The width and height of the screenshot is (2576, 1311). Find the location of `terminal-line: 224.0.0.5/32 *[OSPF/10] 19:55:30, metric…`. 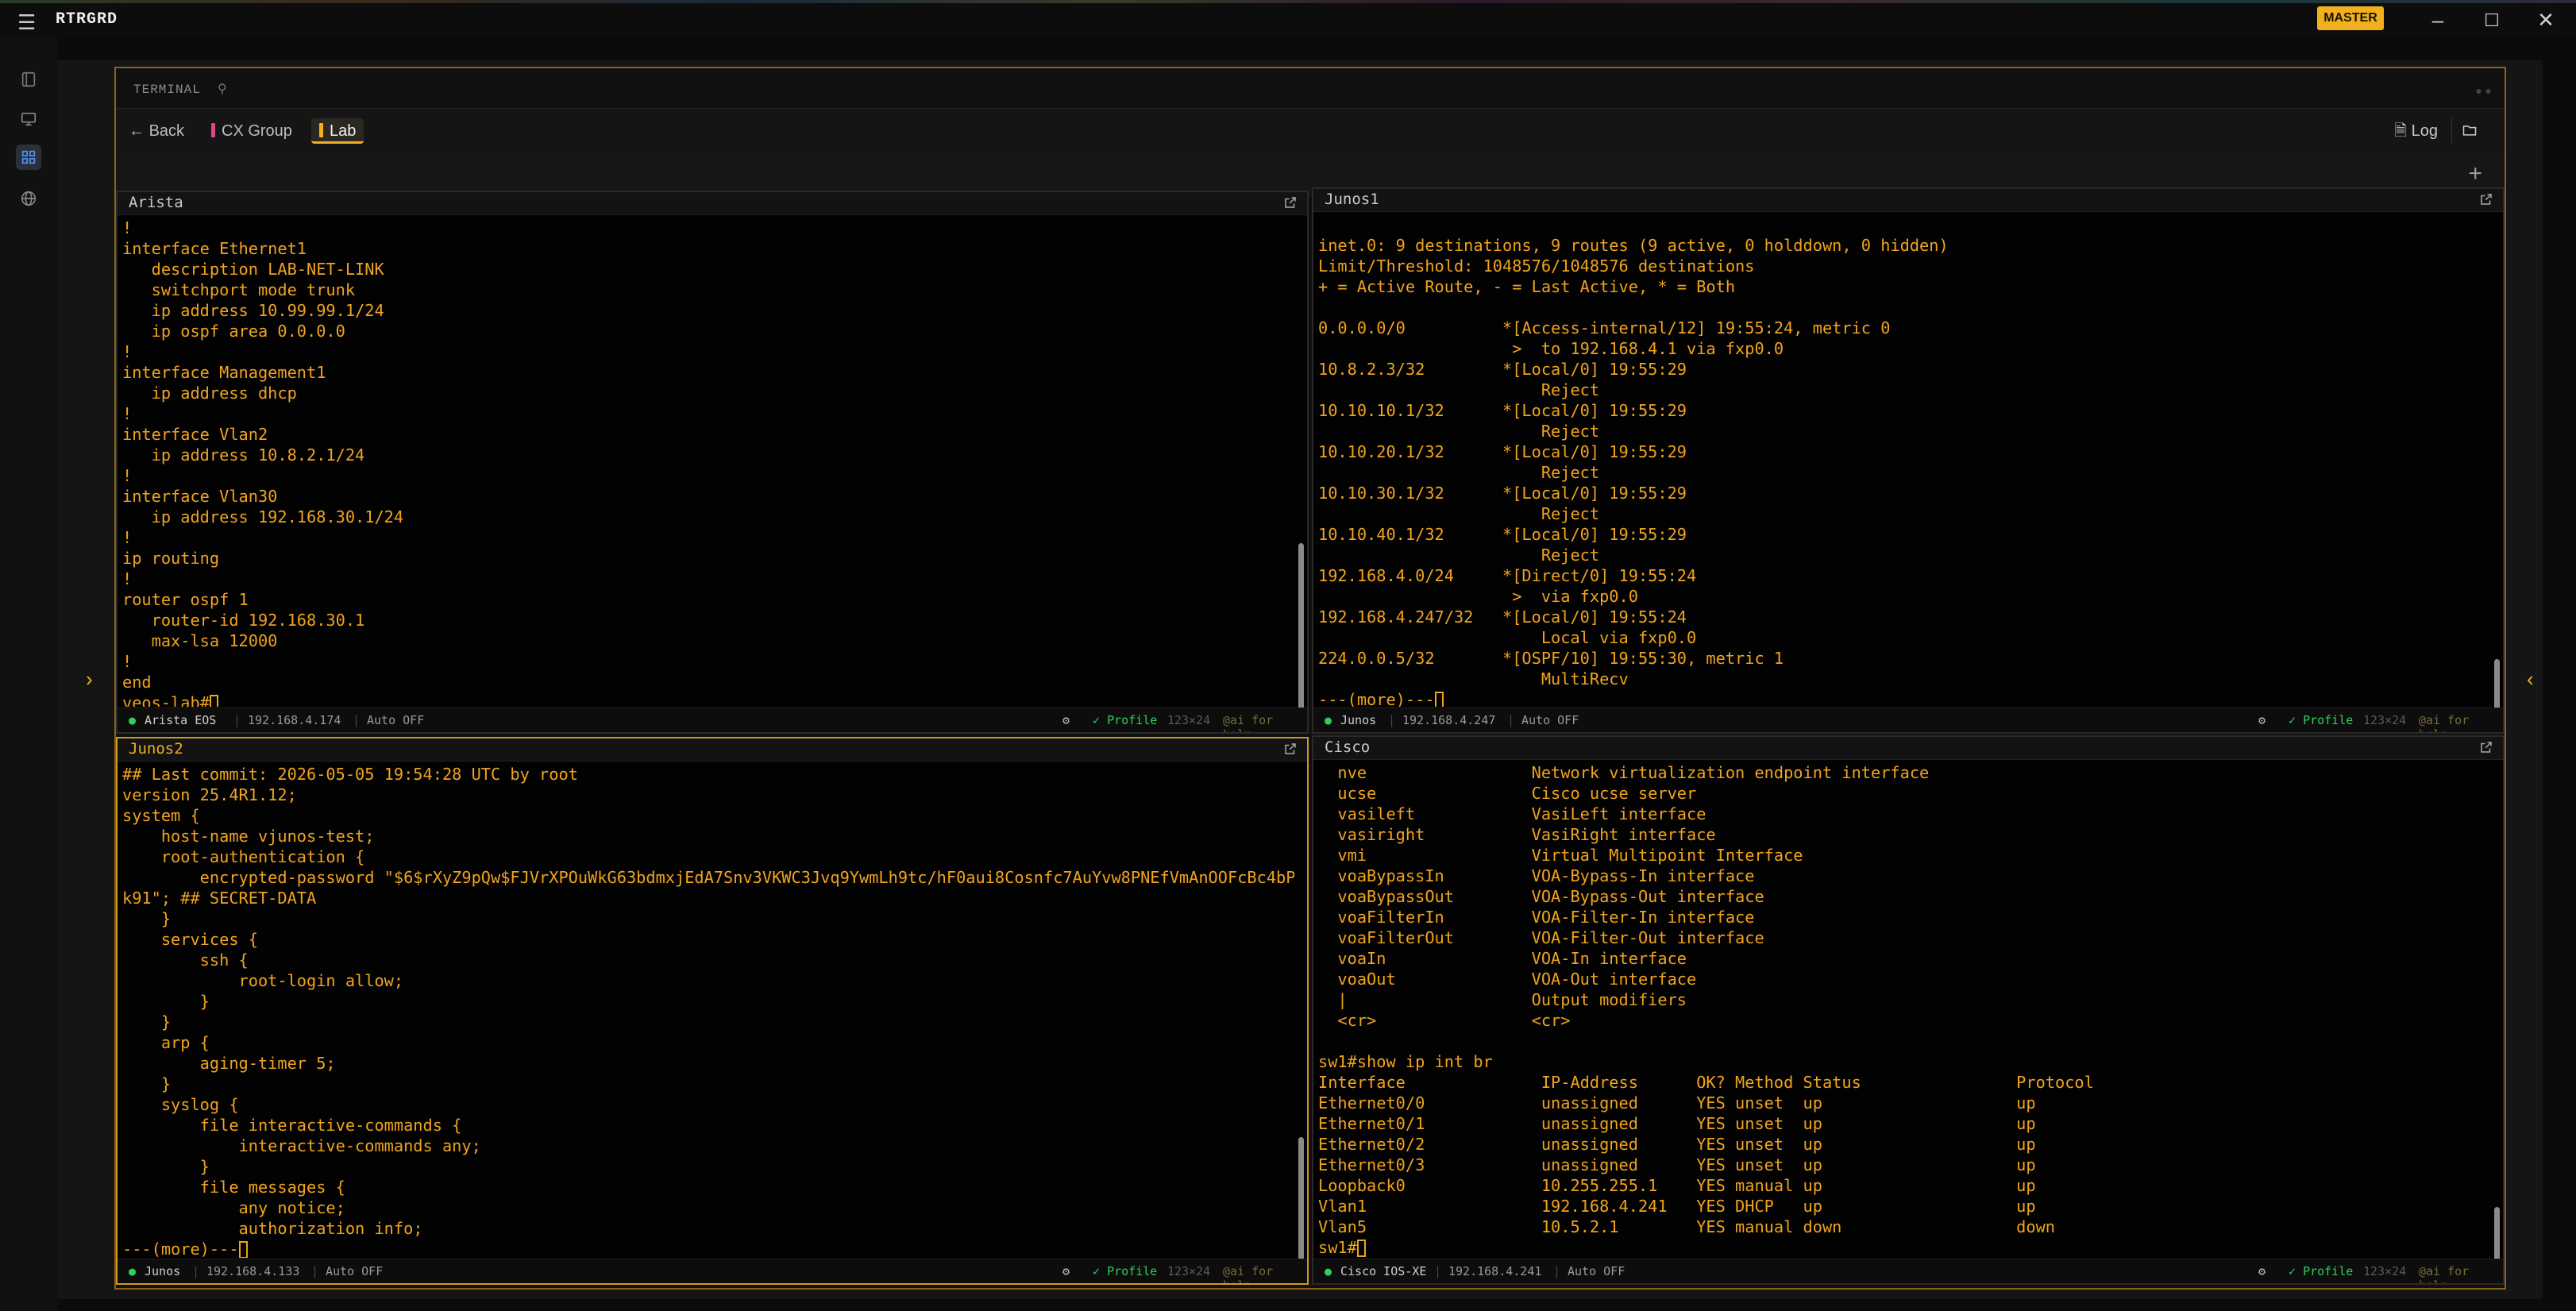

terminal-line: 224.0.0.5/32 *[OSPF/10] 19:55:30, metric… is located at coordinates (1551, 659).